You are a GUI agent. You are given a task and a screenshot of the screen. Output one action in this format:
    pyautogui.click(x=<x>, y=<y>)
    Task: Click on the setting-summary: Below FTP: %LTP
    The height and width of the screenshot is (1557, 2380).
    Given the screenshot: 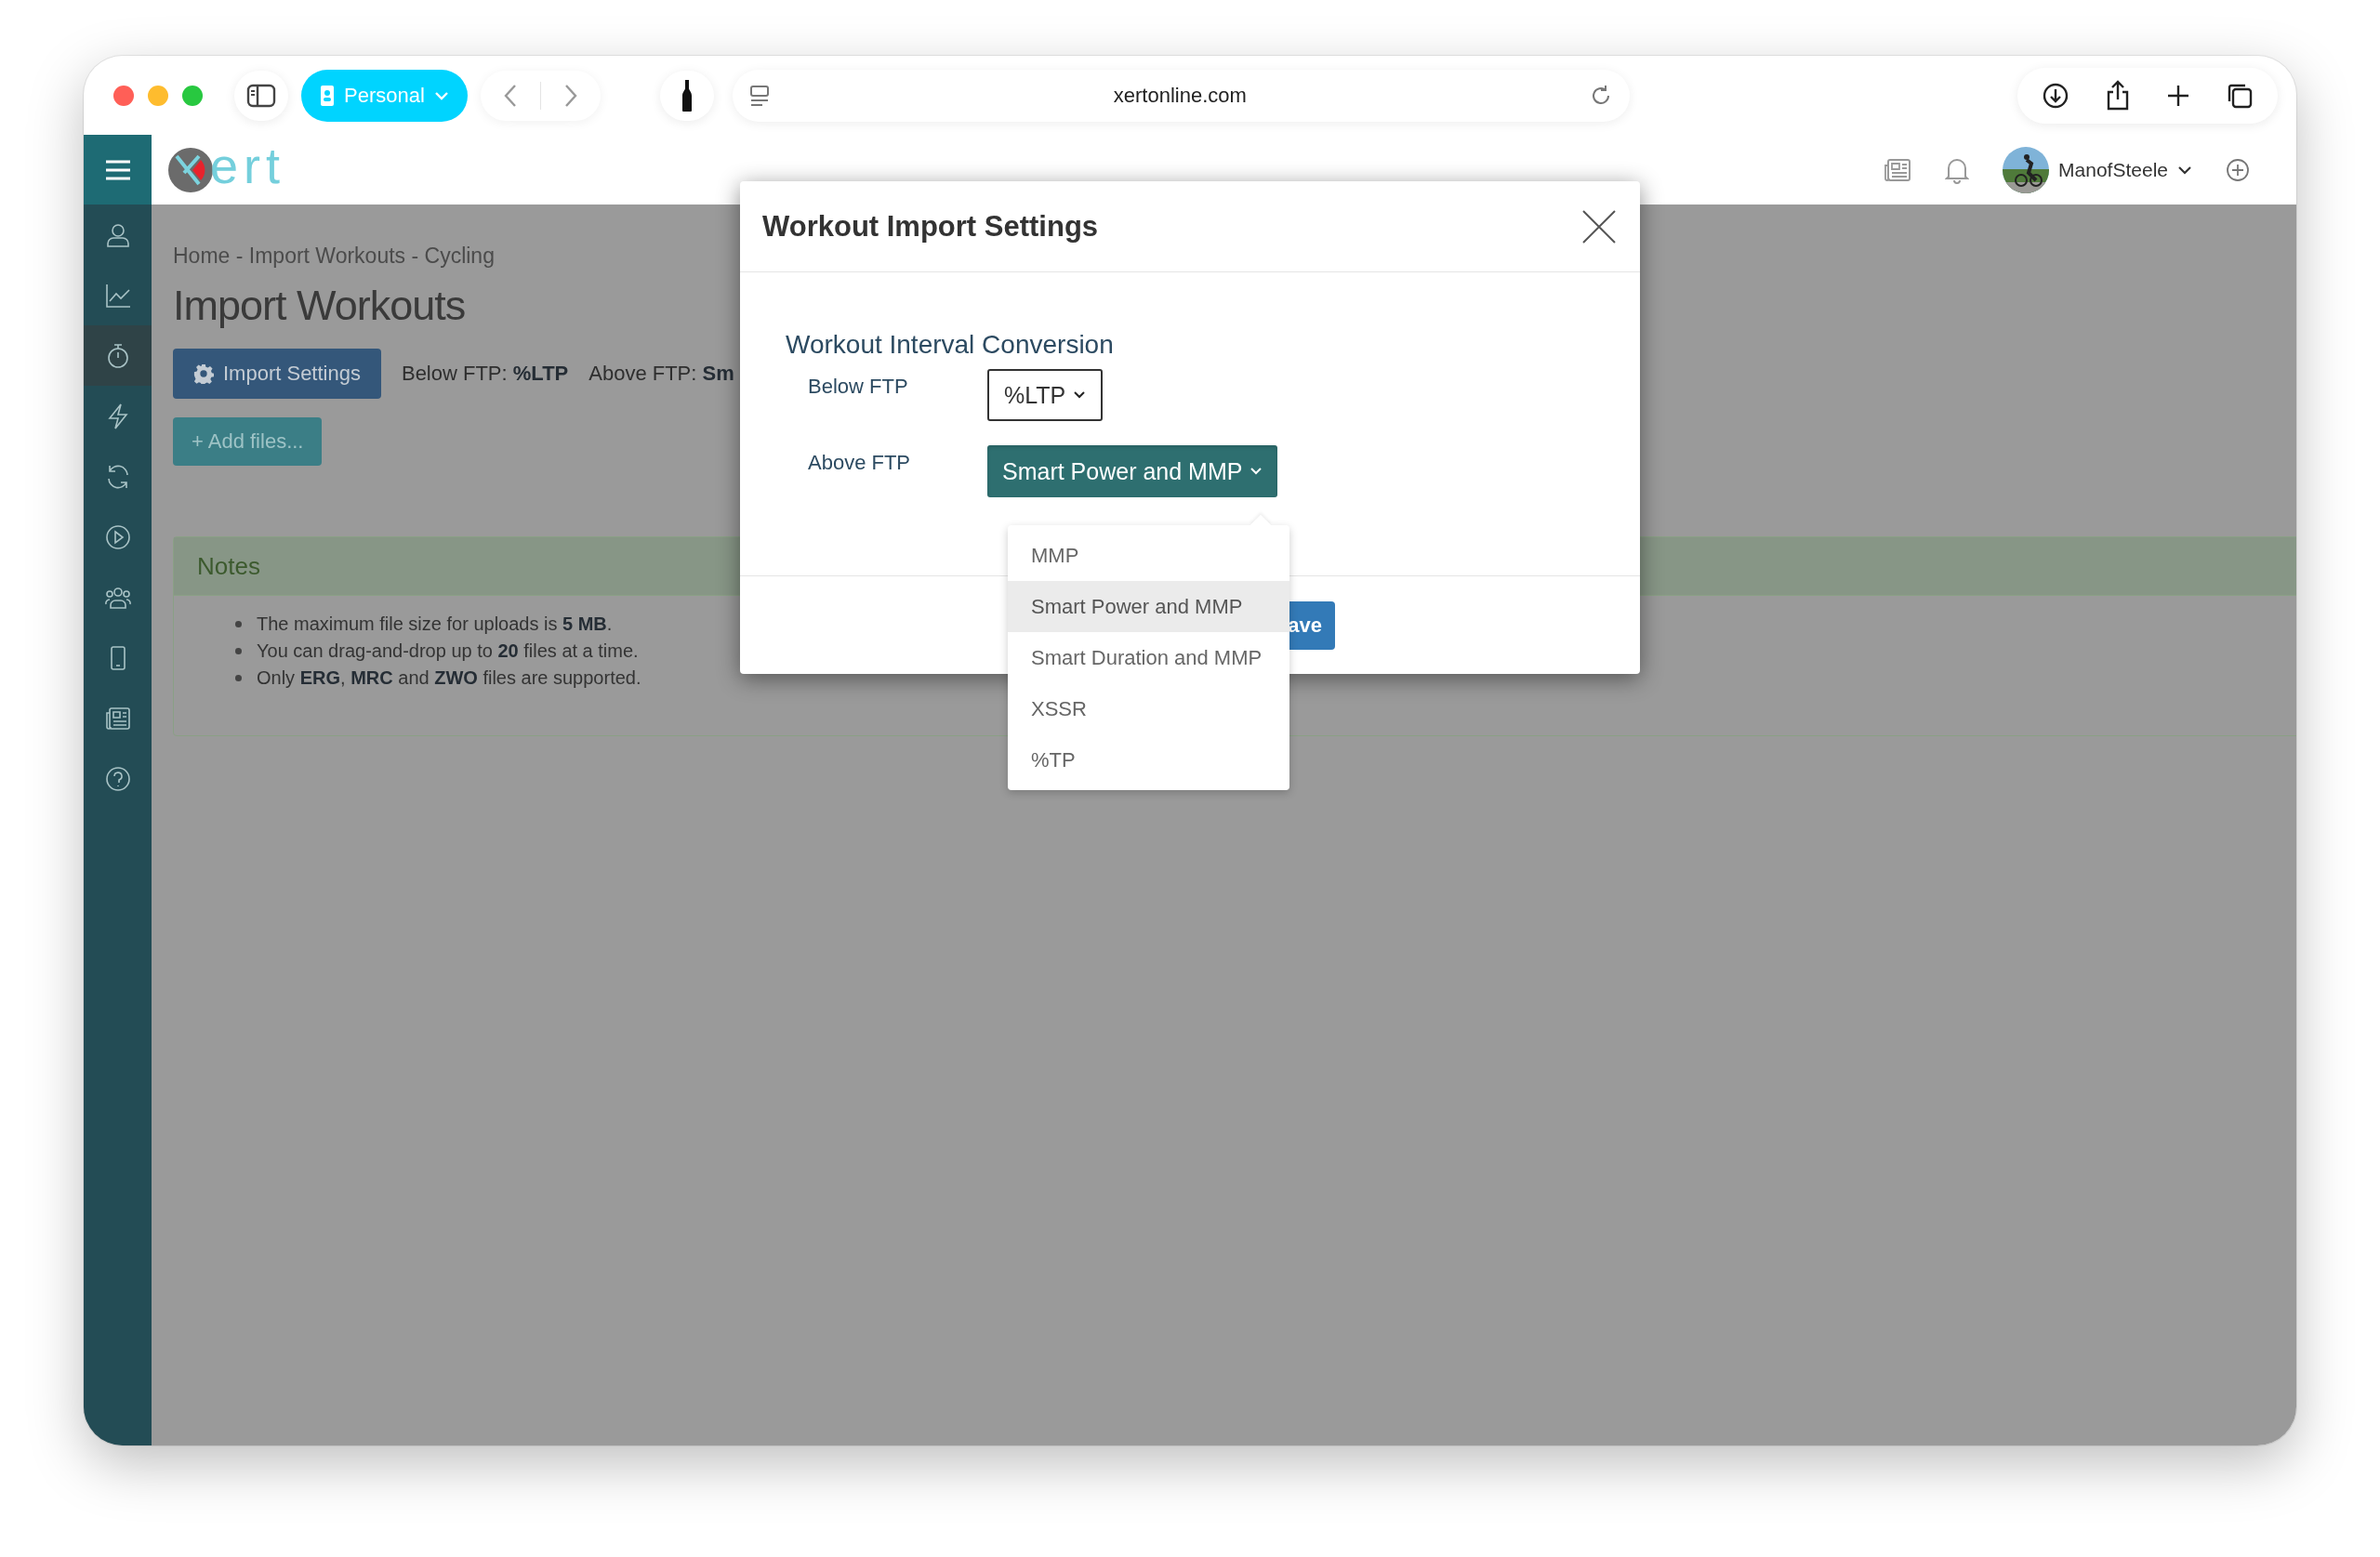 What is the action you would take?
    pyautogui.click(x=485, y=374)
    